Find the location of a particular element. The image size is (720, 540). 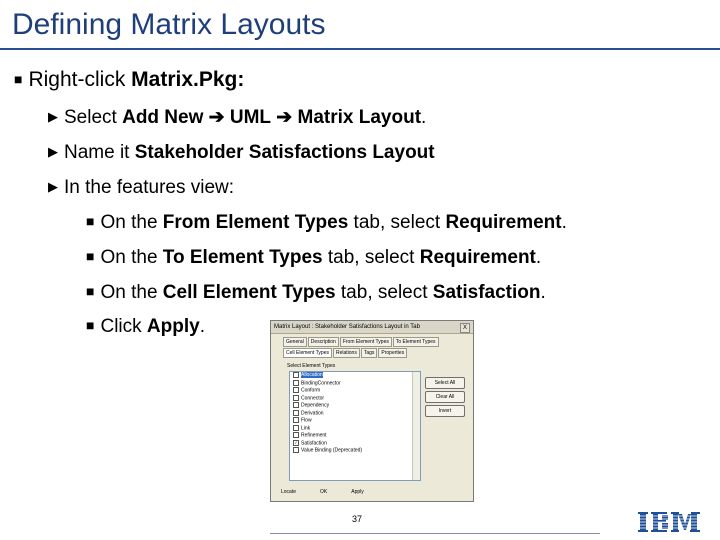

tab-relations: Relations is located at coordinates (346, 353).